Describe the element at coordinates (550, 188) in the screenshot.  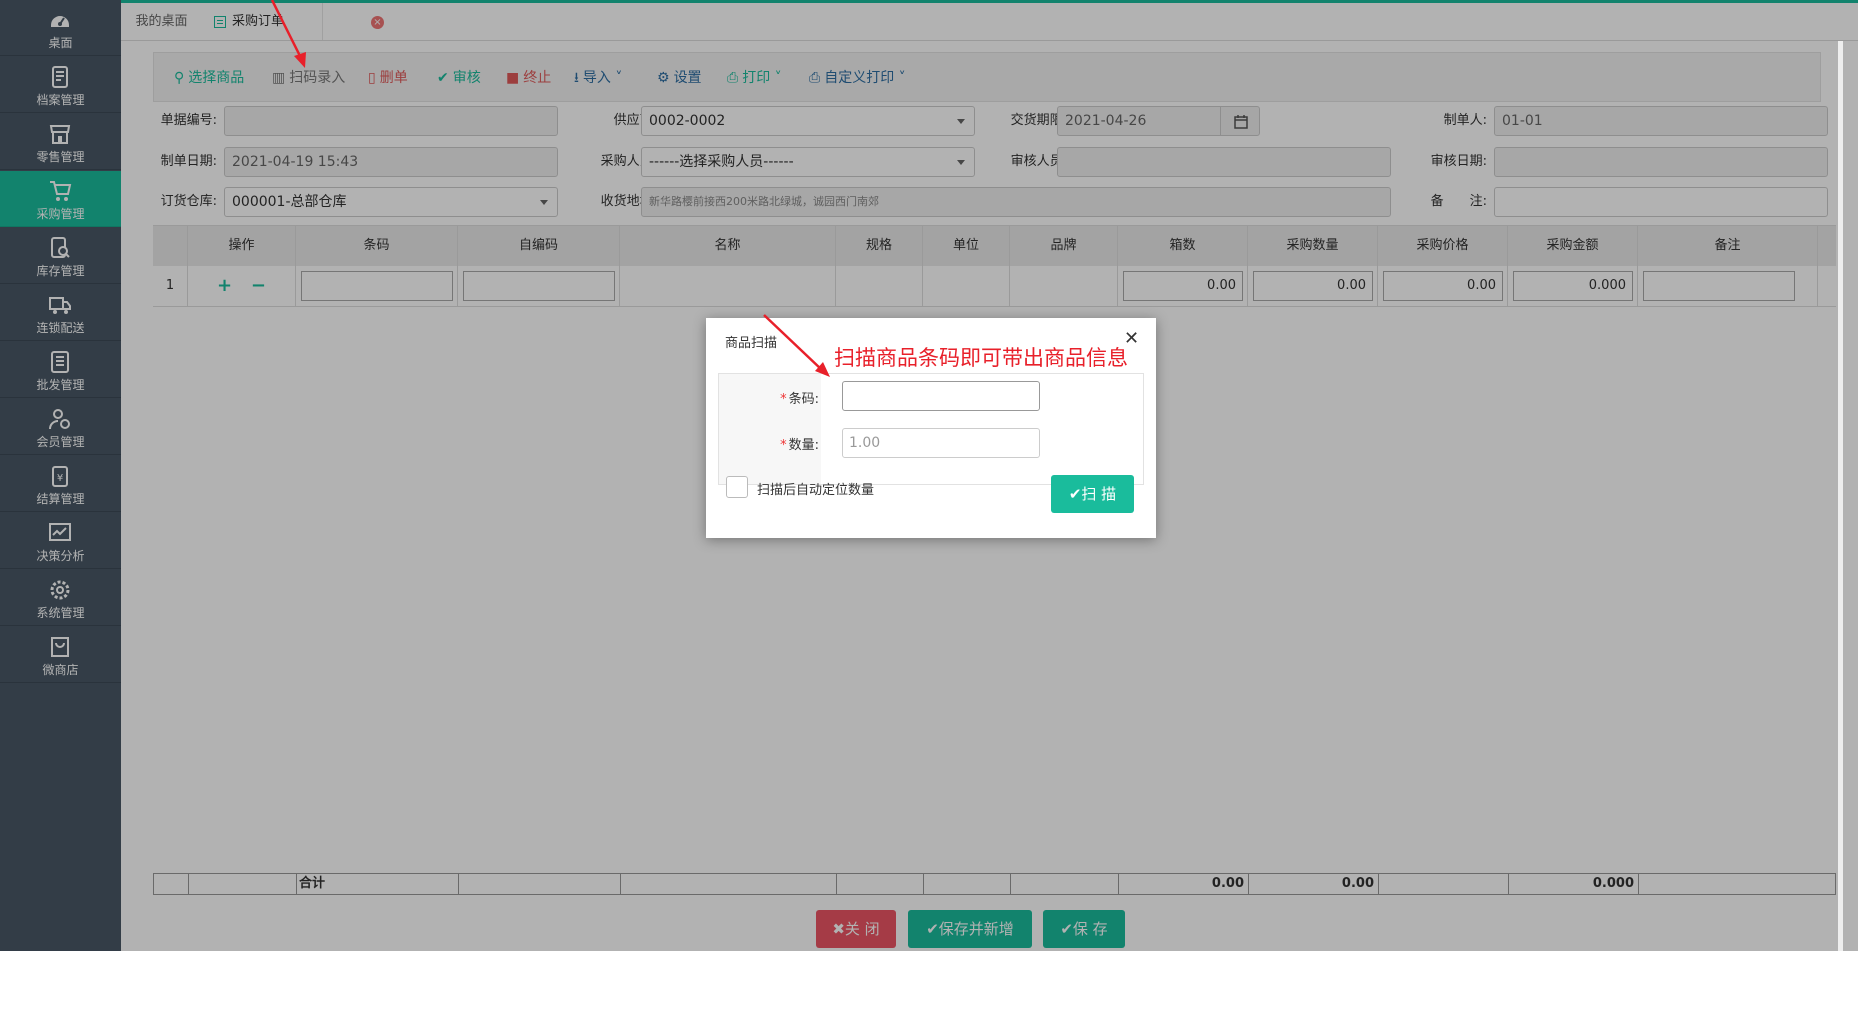
I see `annotation-arrows` at that location.